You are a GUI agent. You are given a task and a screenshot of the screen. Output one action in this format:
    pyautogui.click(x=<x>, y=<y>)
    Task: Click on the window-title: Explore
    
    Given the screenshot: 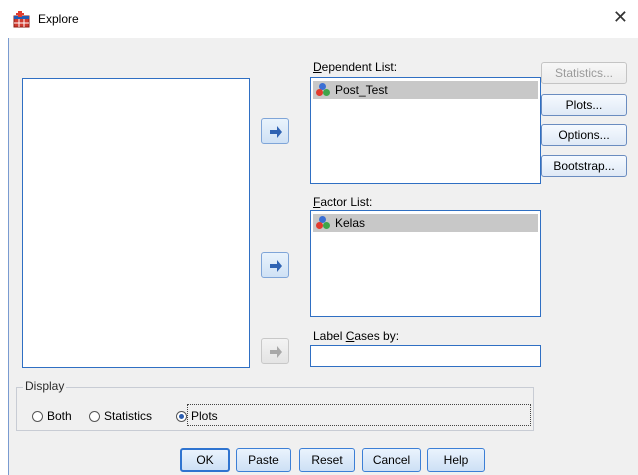 What is the action you would take?
    pyautogui.click(x=58, y=19)
    